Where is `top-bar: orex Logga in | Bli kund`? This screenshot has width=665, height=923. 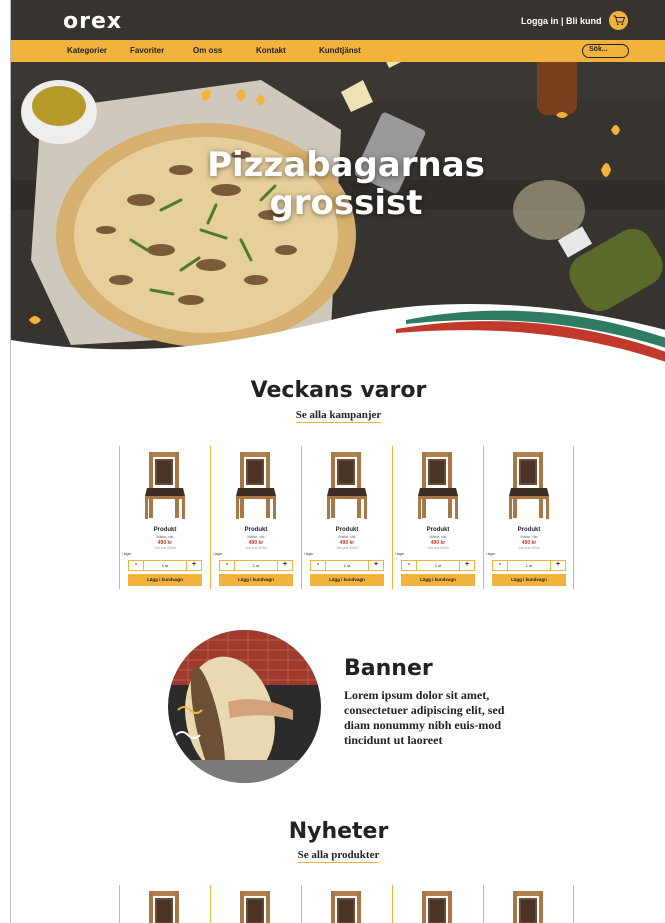 top-bar: orex Logga in | Bli kund is located at coordinates (338, 20).